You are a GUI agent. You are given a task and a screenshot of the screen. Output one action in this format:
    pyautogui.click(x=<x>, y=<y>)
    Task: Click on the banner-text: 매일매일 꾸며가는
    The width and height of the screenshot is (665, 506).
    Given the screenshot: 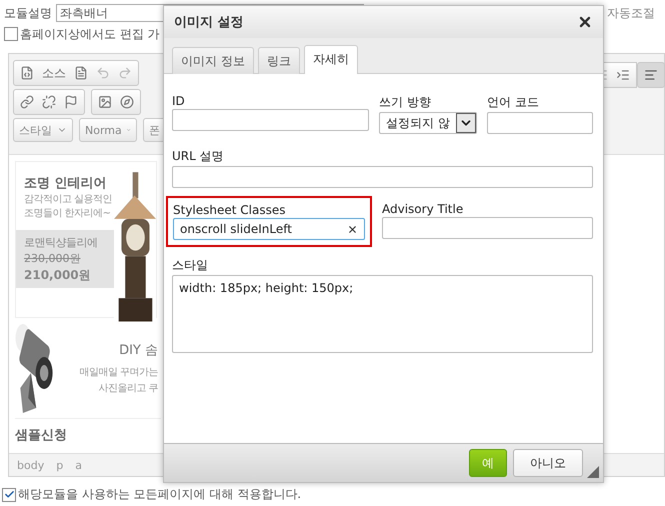 What is the action you would take?
    pyautogui.click(x=118, y=372)
    